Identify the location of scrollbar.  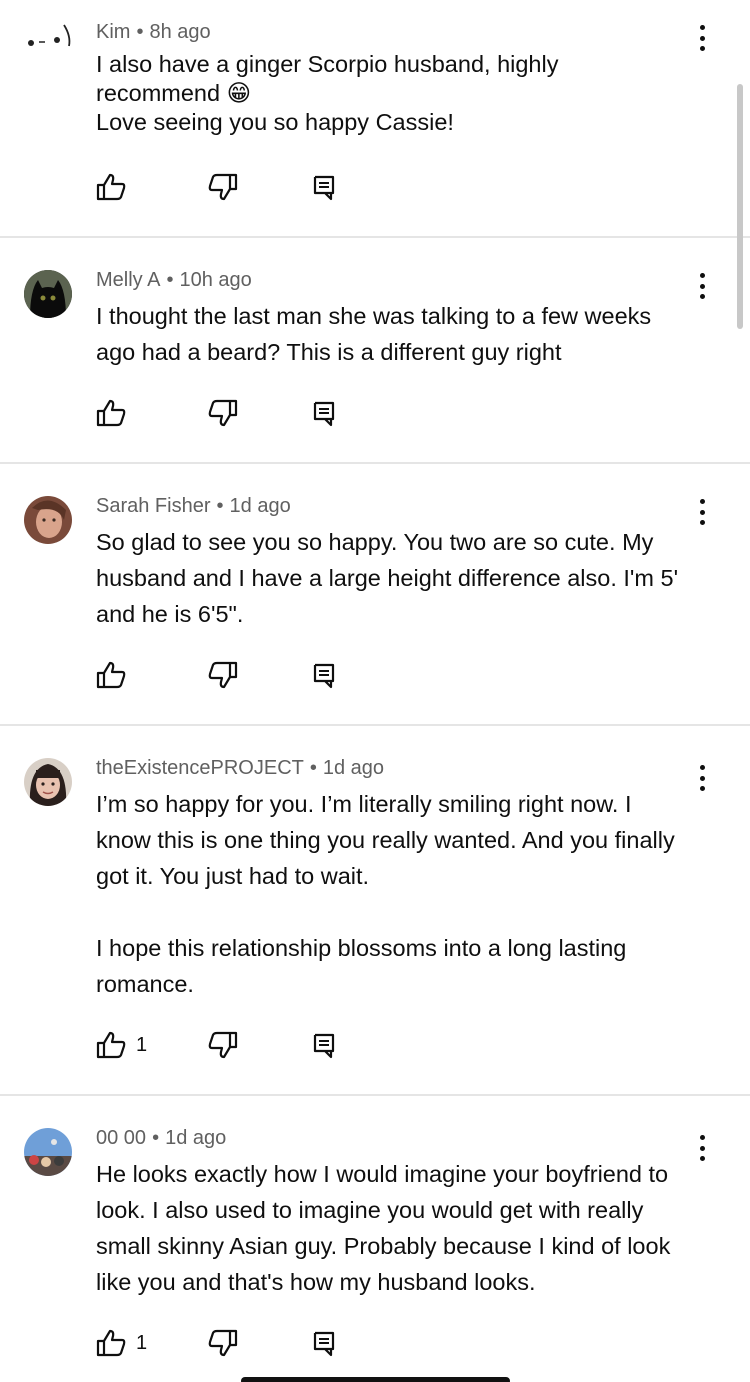
(740, 206).